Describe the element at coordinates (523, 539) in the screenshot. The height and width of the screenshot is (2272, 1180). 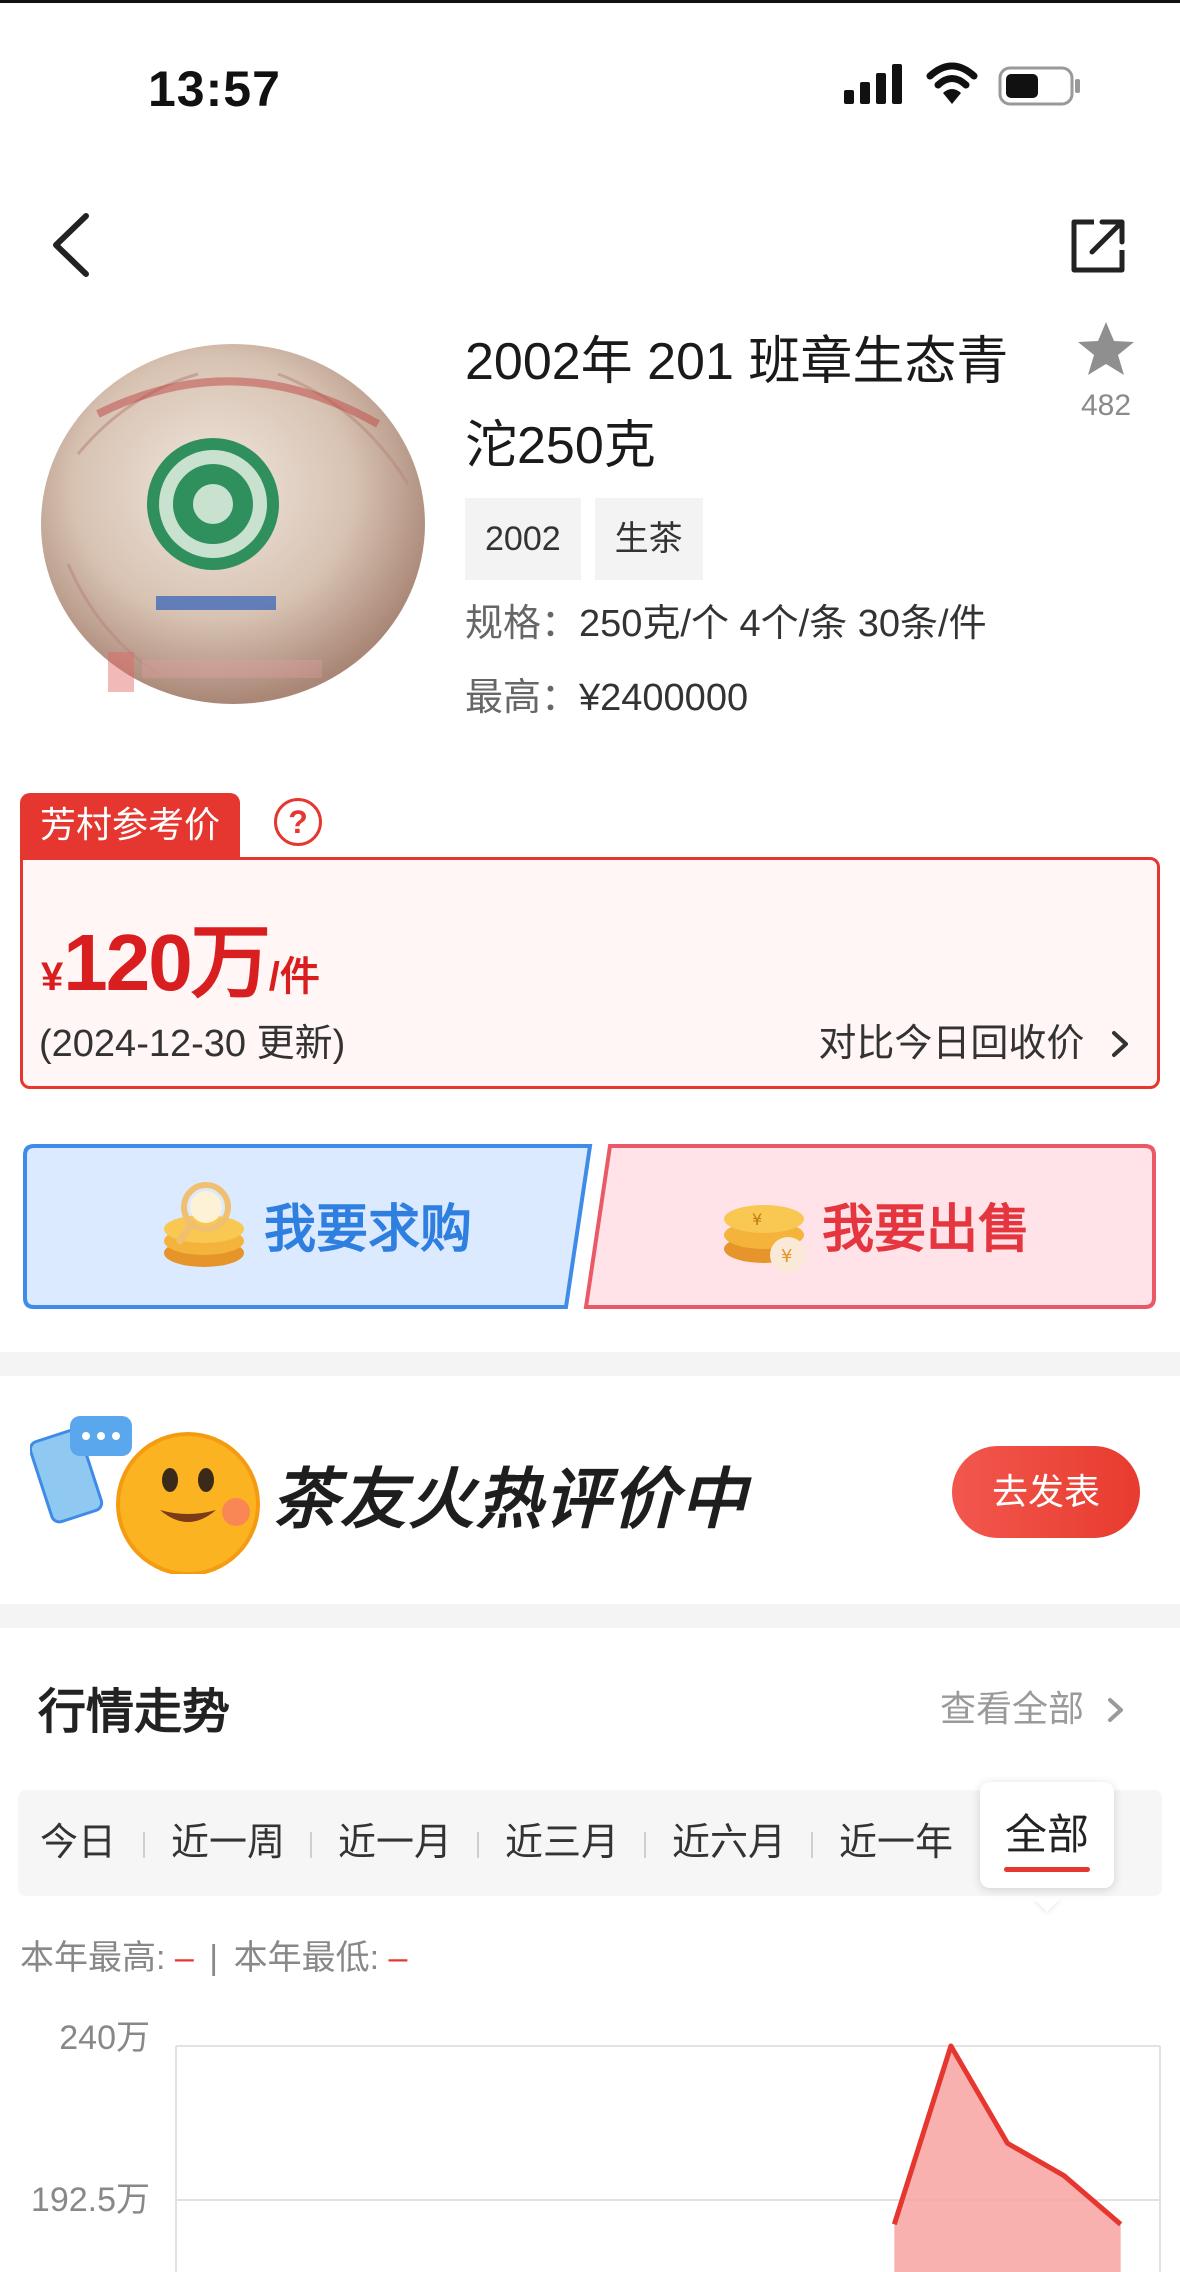
I see `tag-year: 2002` at that location.